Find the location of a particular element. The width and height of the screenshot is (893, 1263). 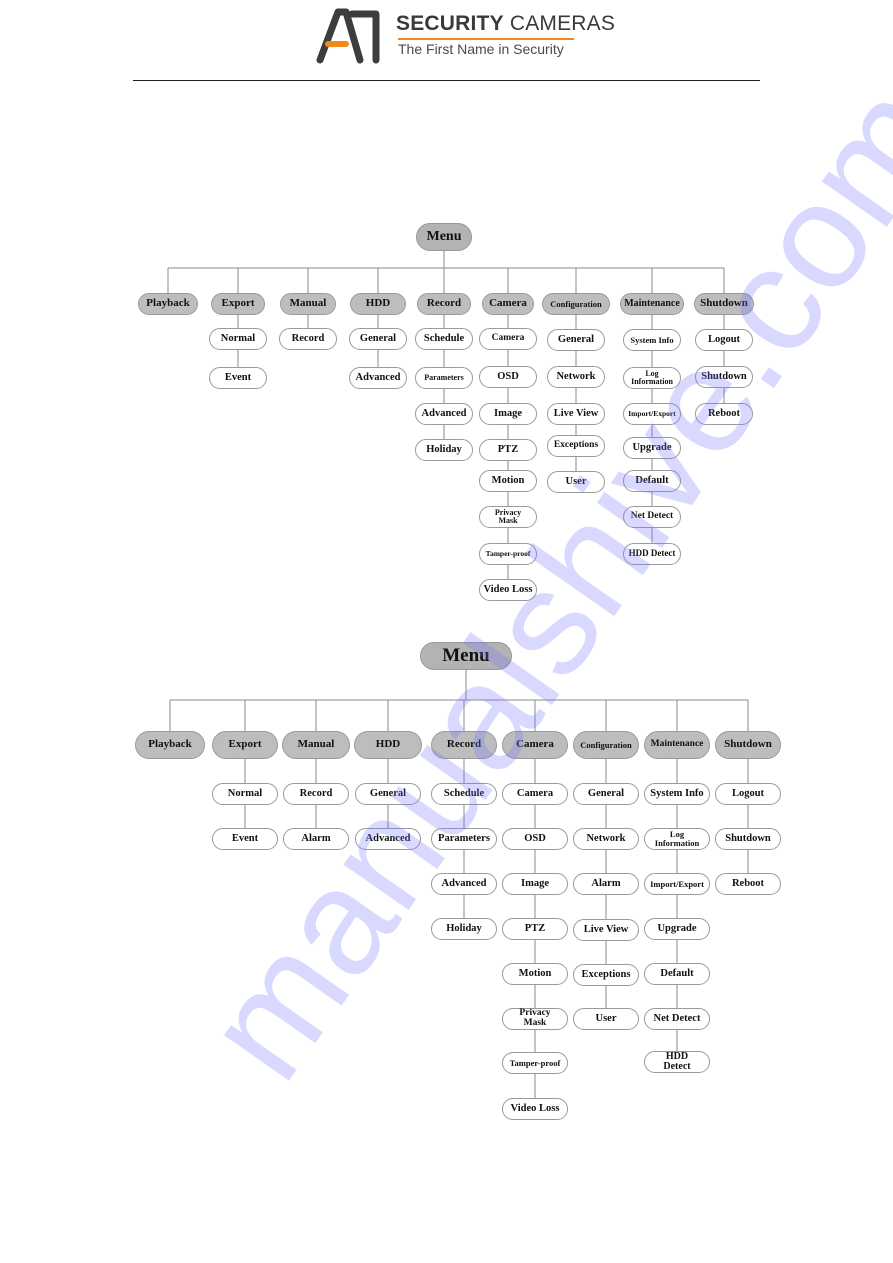

submenu-node-record-schedule: Schedule is located at coordinates (464, 794).